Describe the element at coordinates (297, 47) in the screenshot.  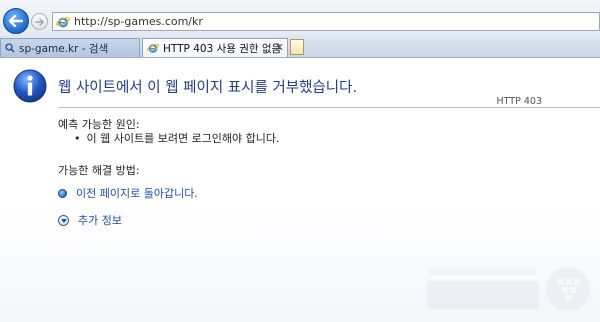
I see `new-tab-button` at that location.